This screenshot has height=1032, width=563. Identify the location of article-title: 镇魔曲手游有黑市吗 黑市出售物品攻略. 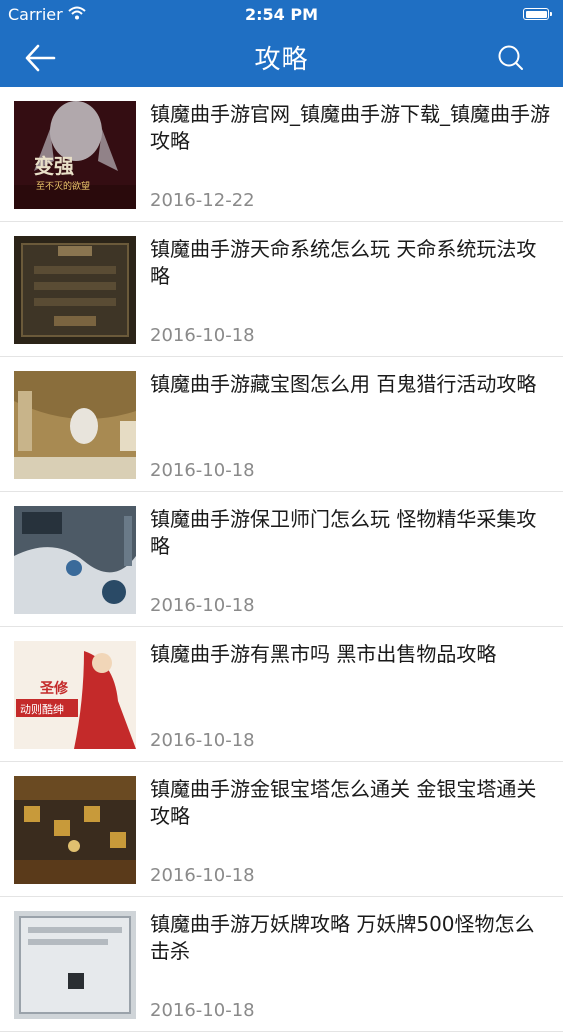
(323, 654).